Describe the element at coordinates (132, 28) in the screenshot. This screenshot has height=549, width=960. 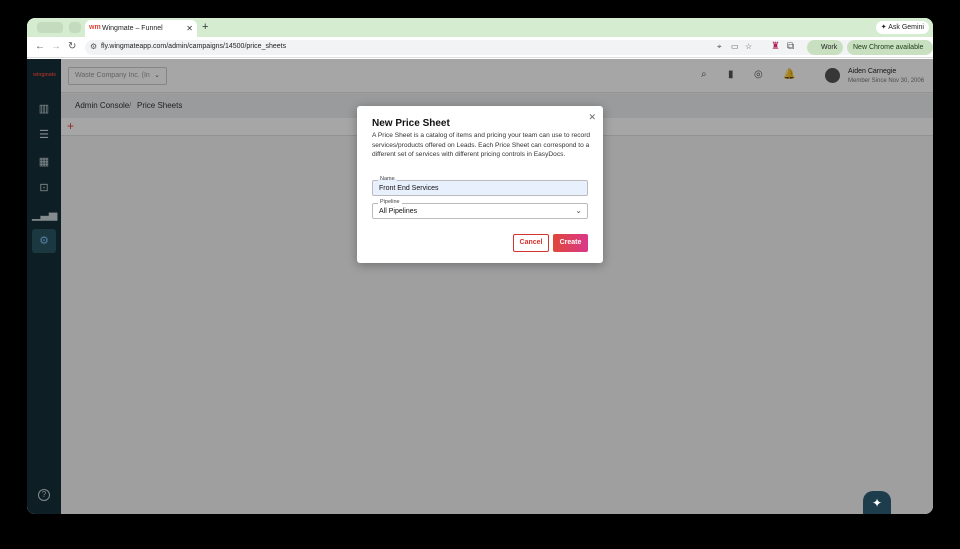
I see `tab-title: Wingmate – Funnel` at that location.